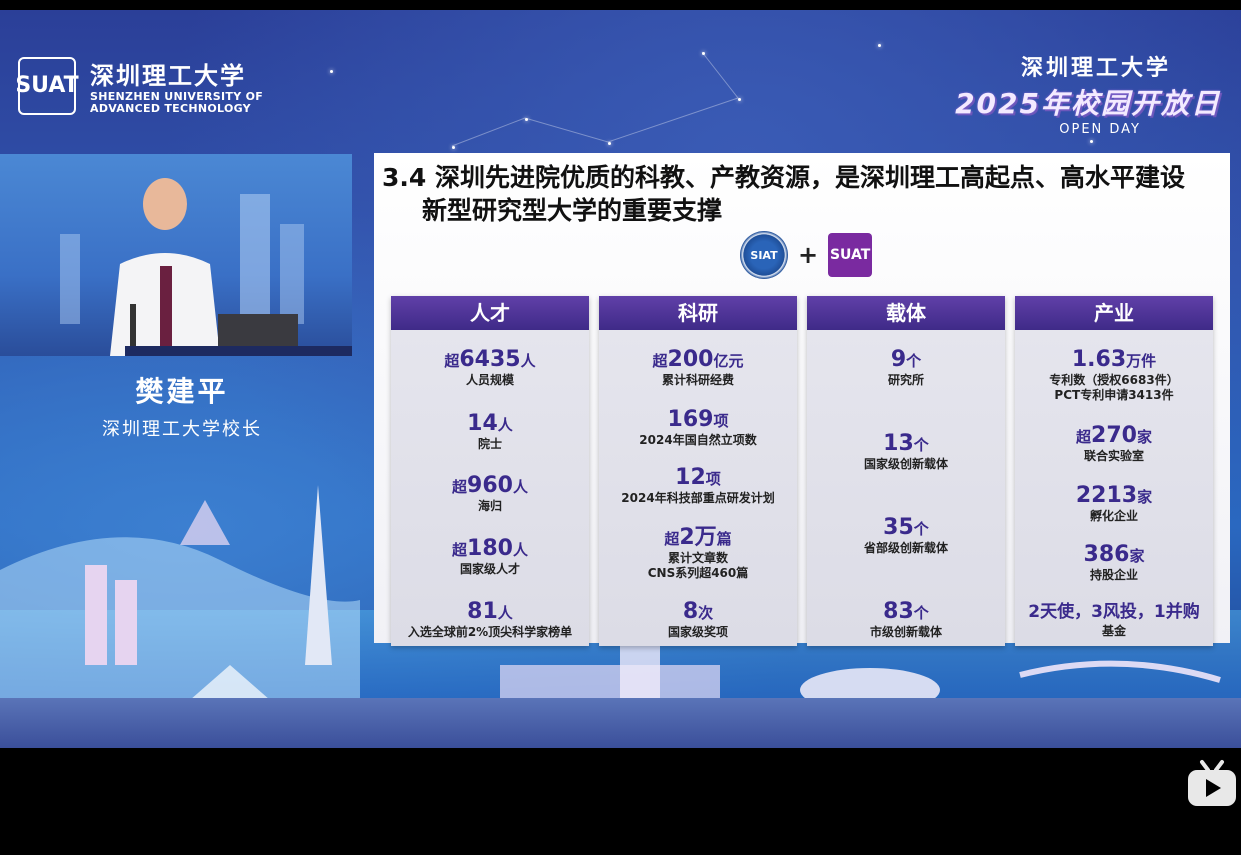 The image size is (1241, 855). What do you see at coordinates (206, 267) in the screenshot?
I see `speaker-figure` at bounding box center [206, 267].